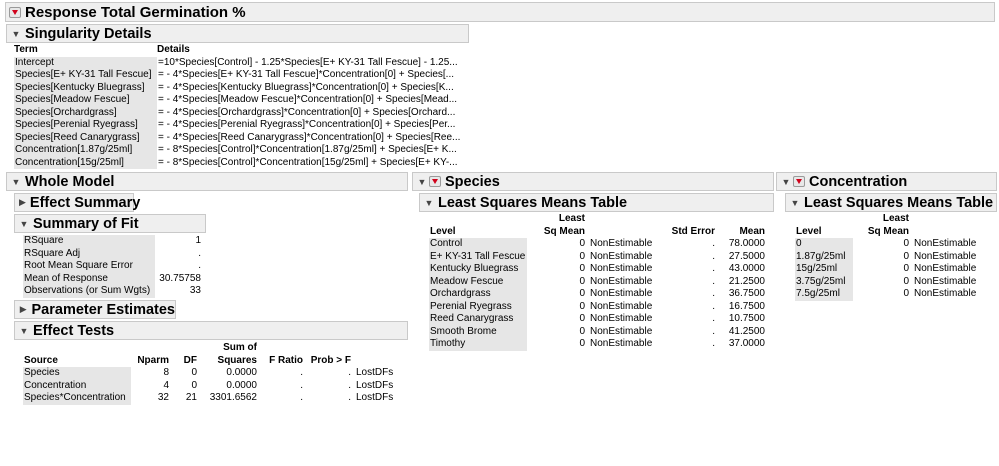  I want to click on table-cell: Level, so click(443, 231).